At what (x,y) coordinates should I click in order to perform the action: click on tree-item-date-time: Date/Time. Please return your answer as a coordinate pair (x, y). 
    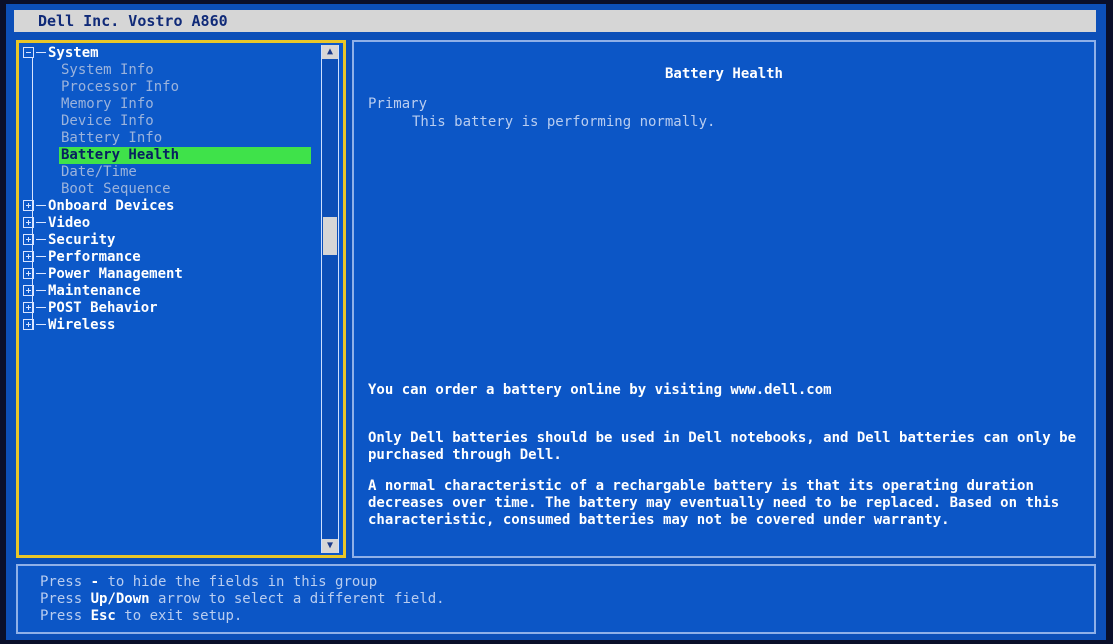
    Looking at the image, I should click on (168, 172).